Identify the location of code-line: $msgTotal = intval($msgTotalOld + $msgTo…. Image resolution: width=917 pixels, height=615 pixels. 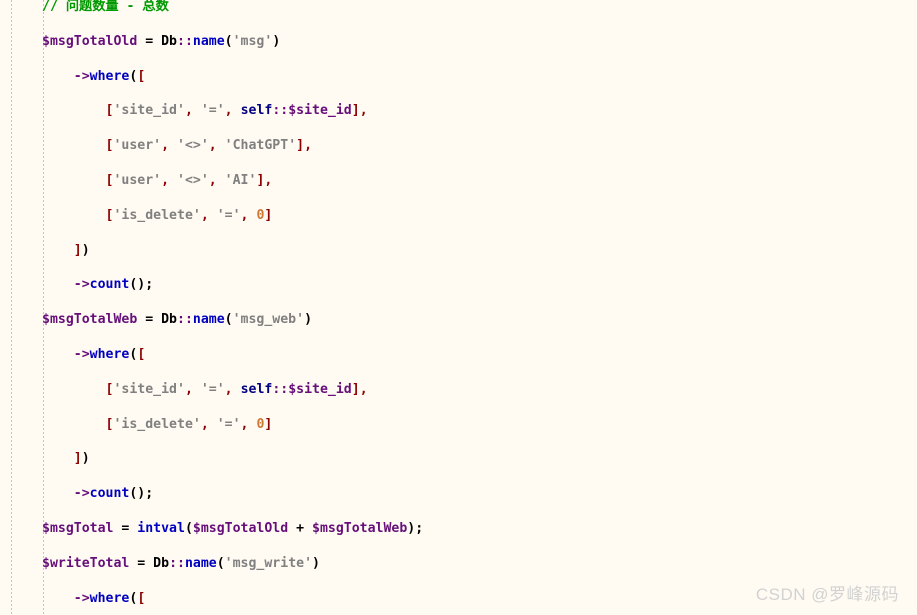
(458, 528).